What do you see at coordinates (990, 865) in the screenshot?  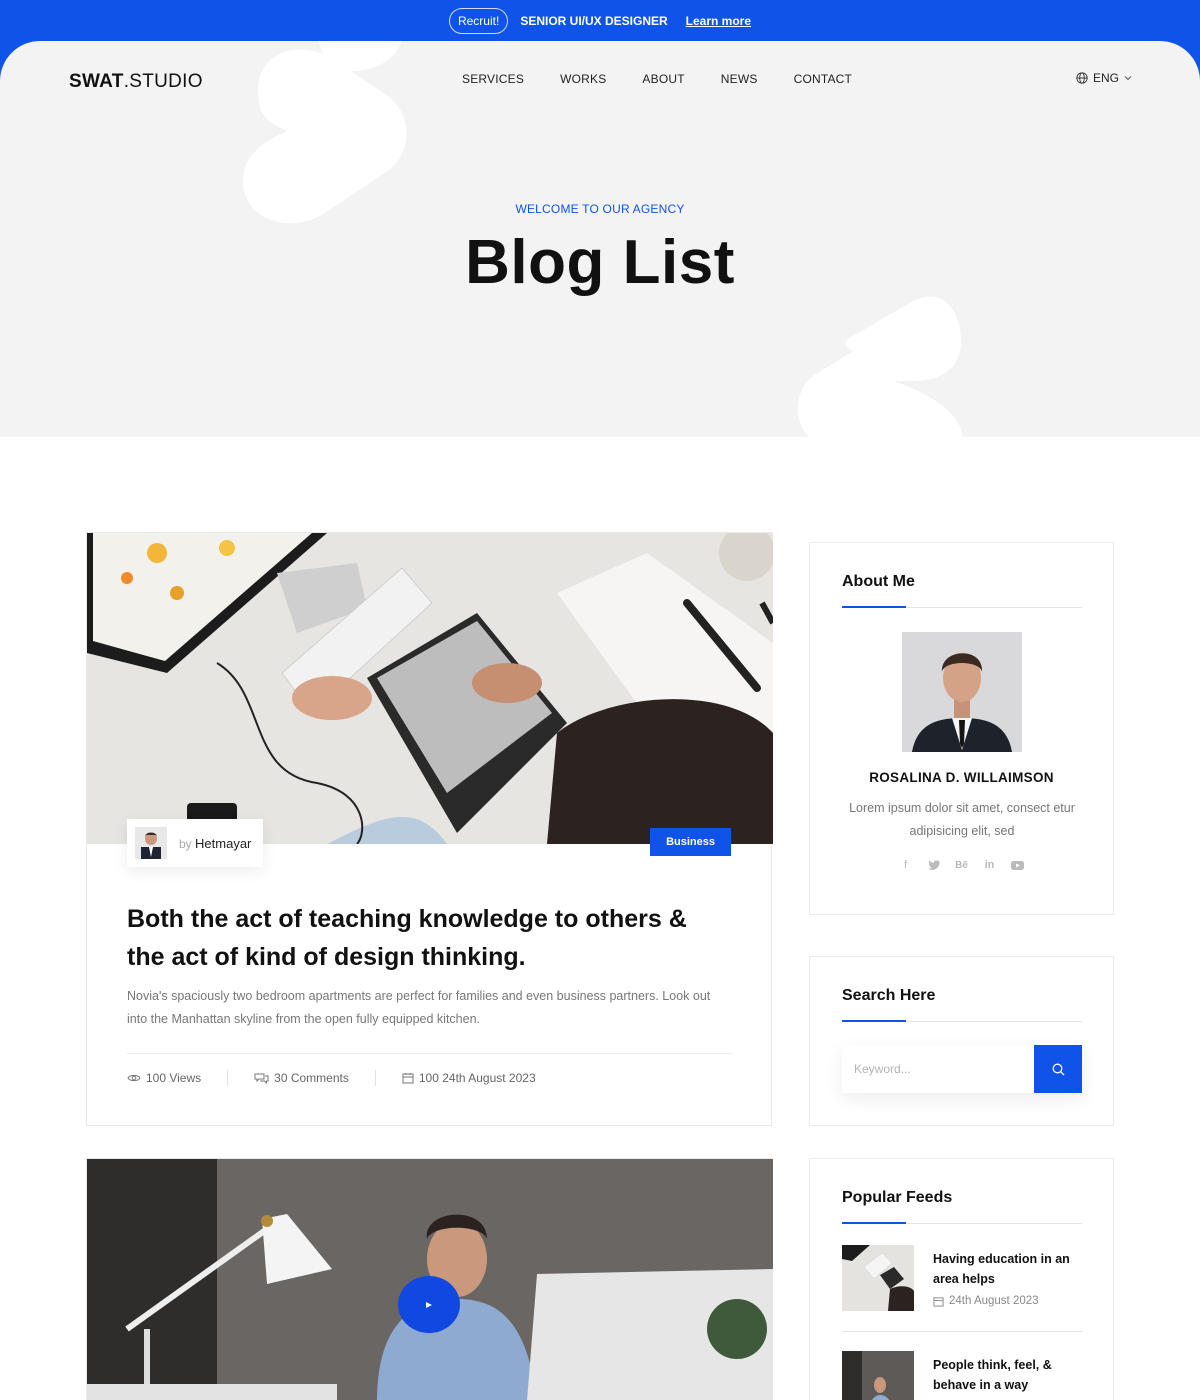 I see `linkedin-icon: in` at bounding box center [990, 865].